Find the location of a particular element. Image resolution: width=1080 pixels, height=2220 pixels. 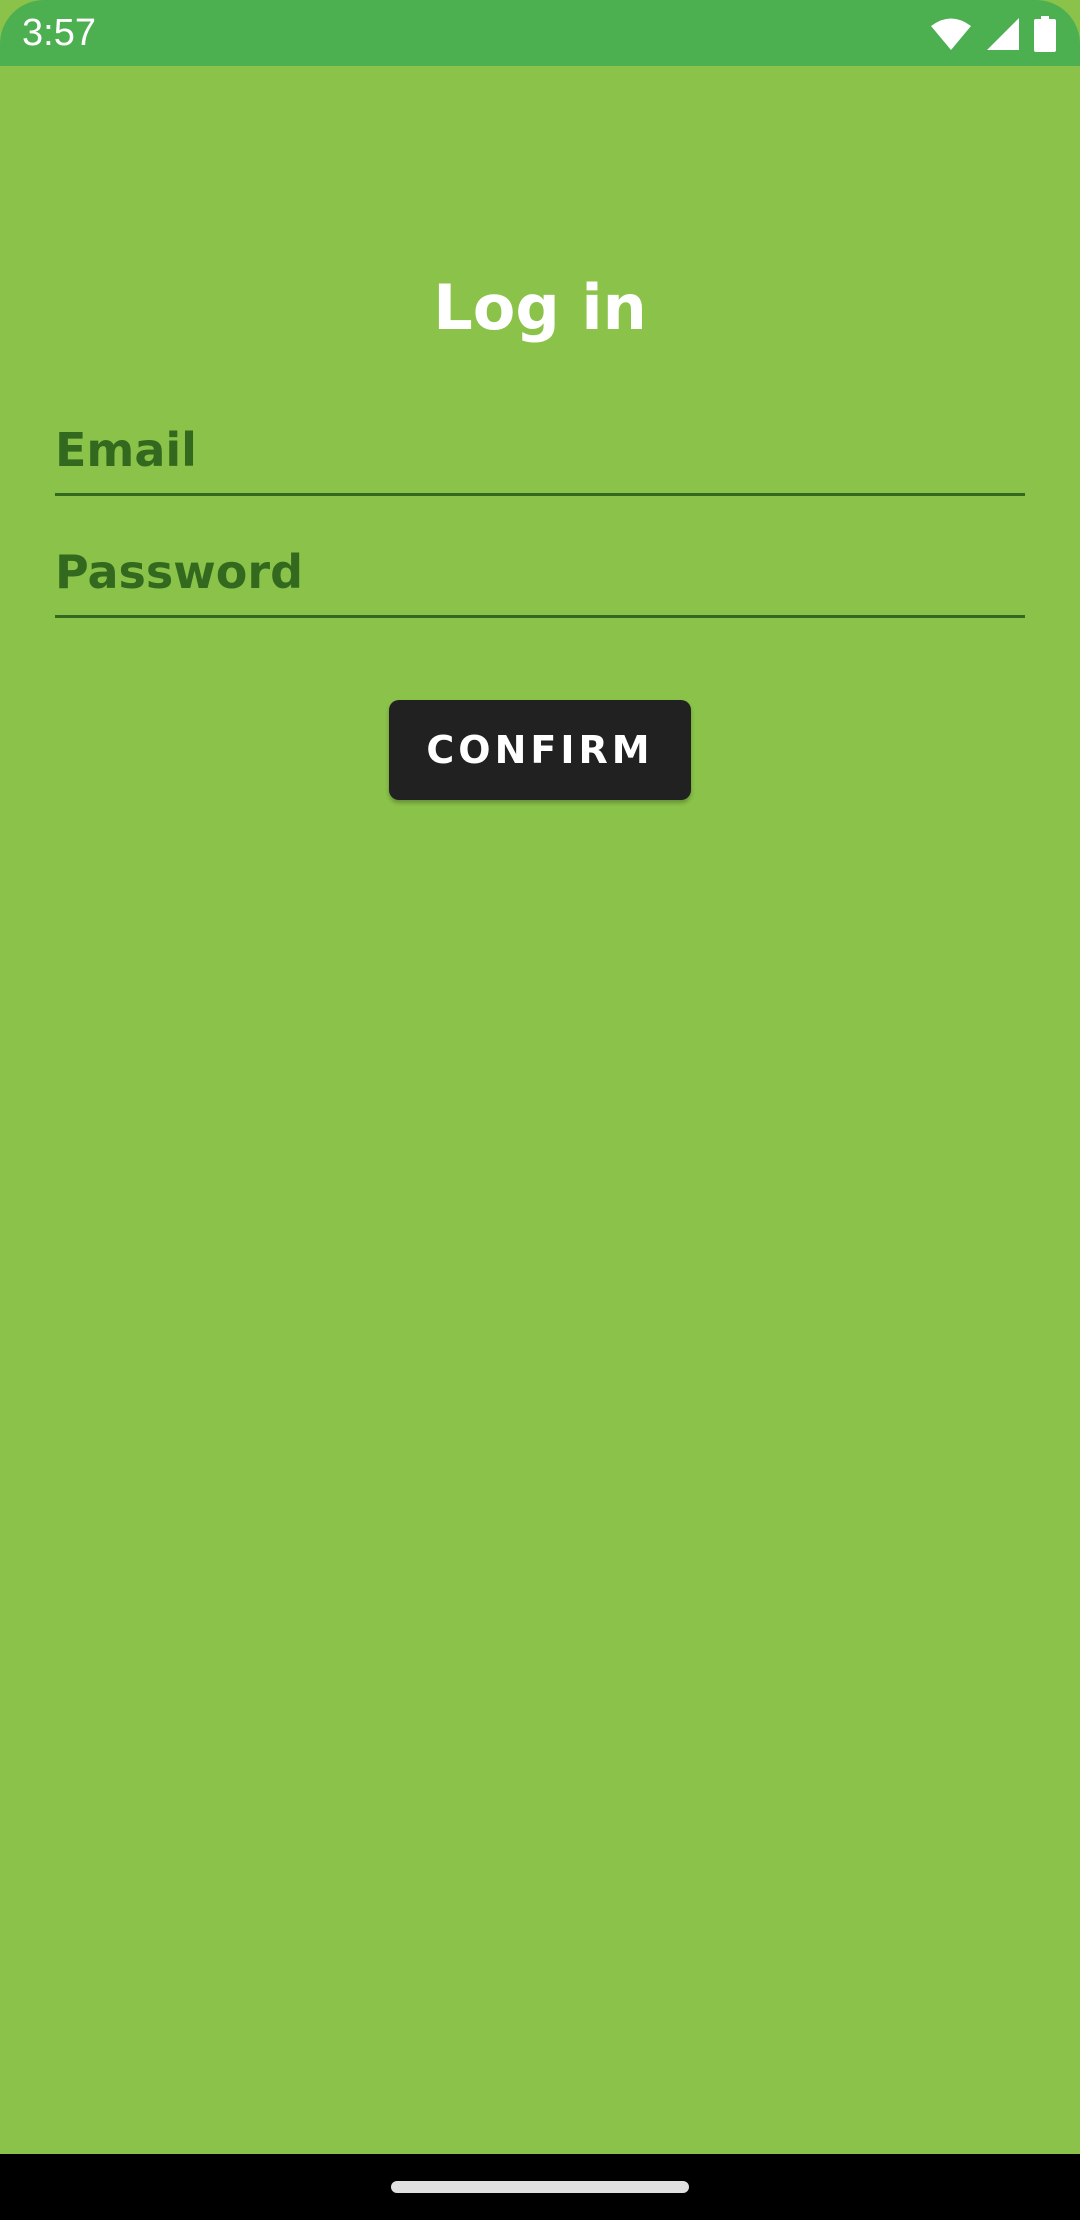

password-input is located at coordinates (540, 572).